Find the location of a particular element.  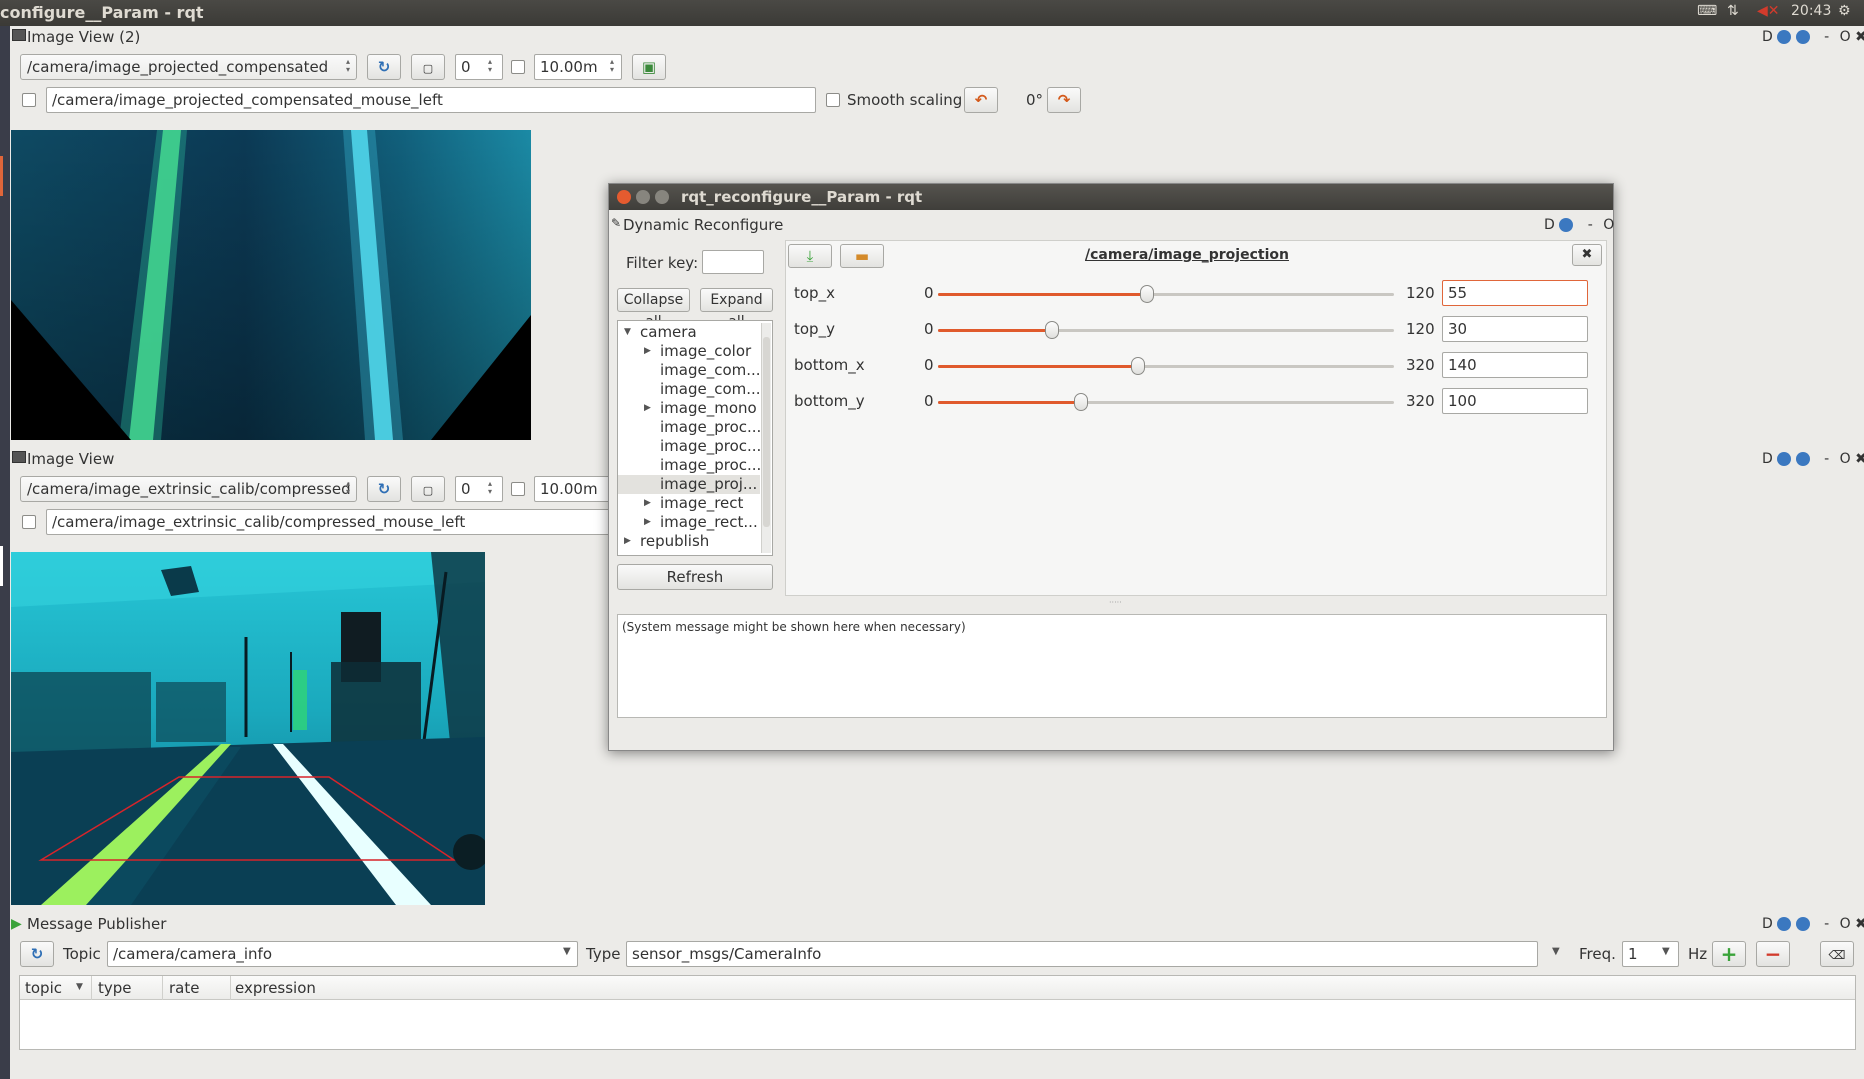

filter-key-input is located at coordinates (733, 262).